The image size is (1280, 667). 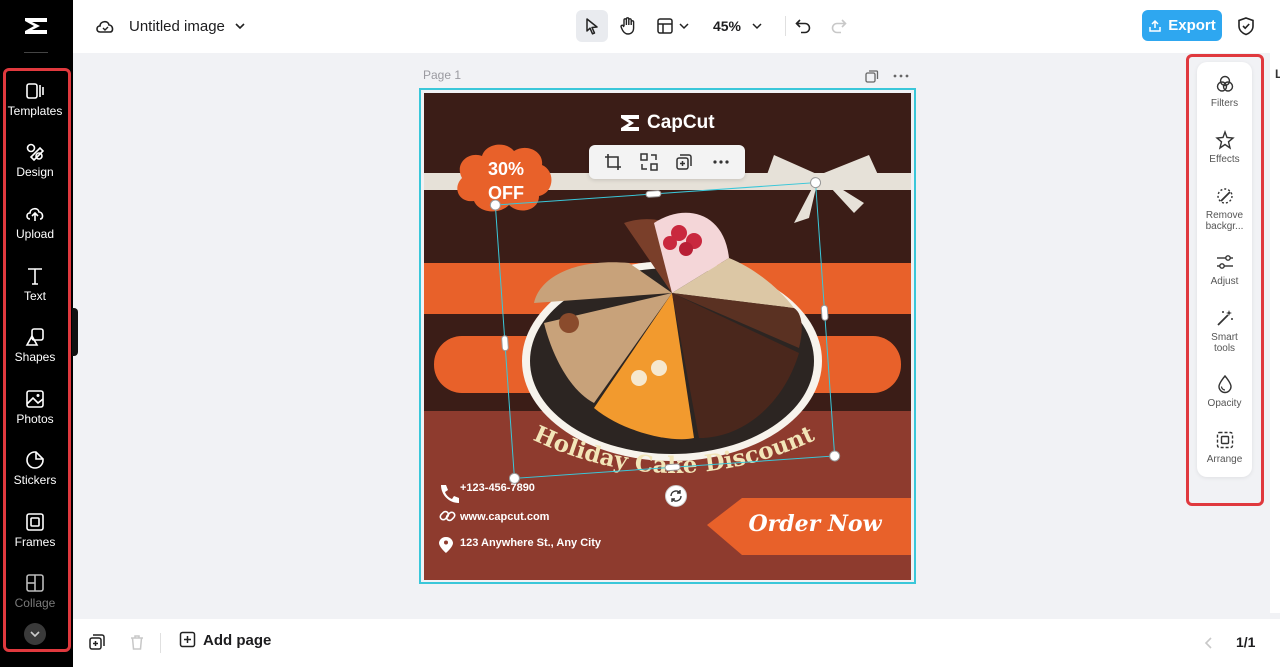 What do you see at coordinates (887, 76) in the screenshot?
I see `page-actions` at bounding box center [887, 76].